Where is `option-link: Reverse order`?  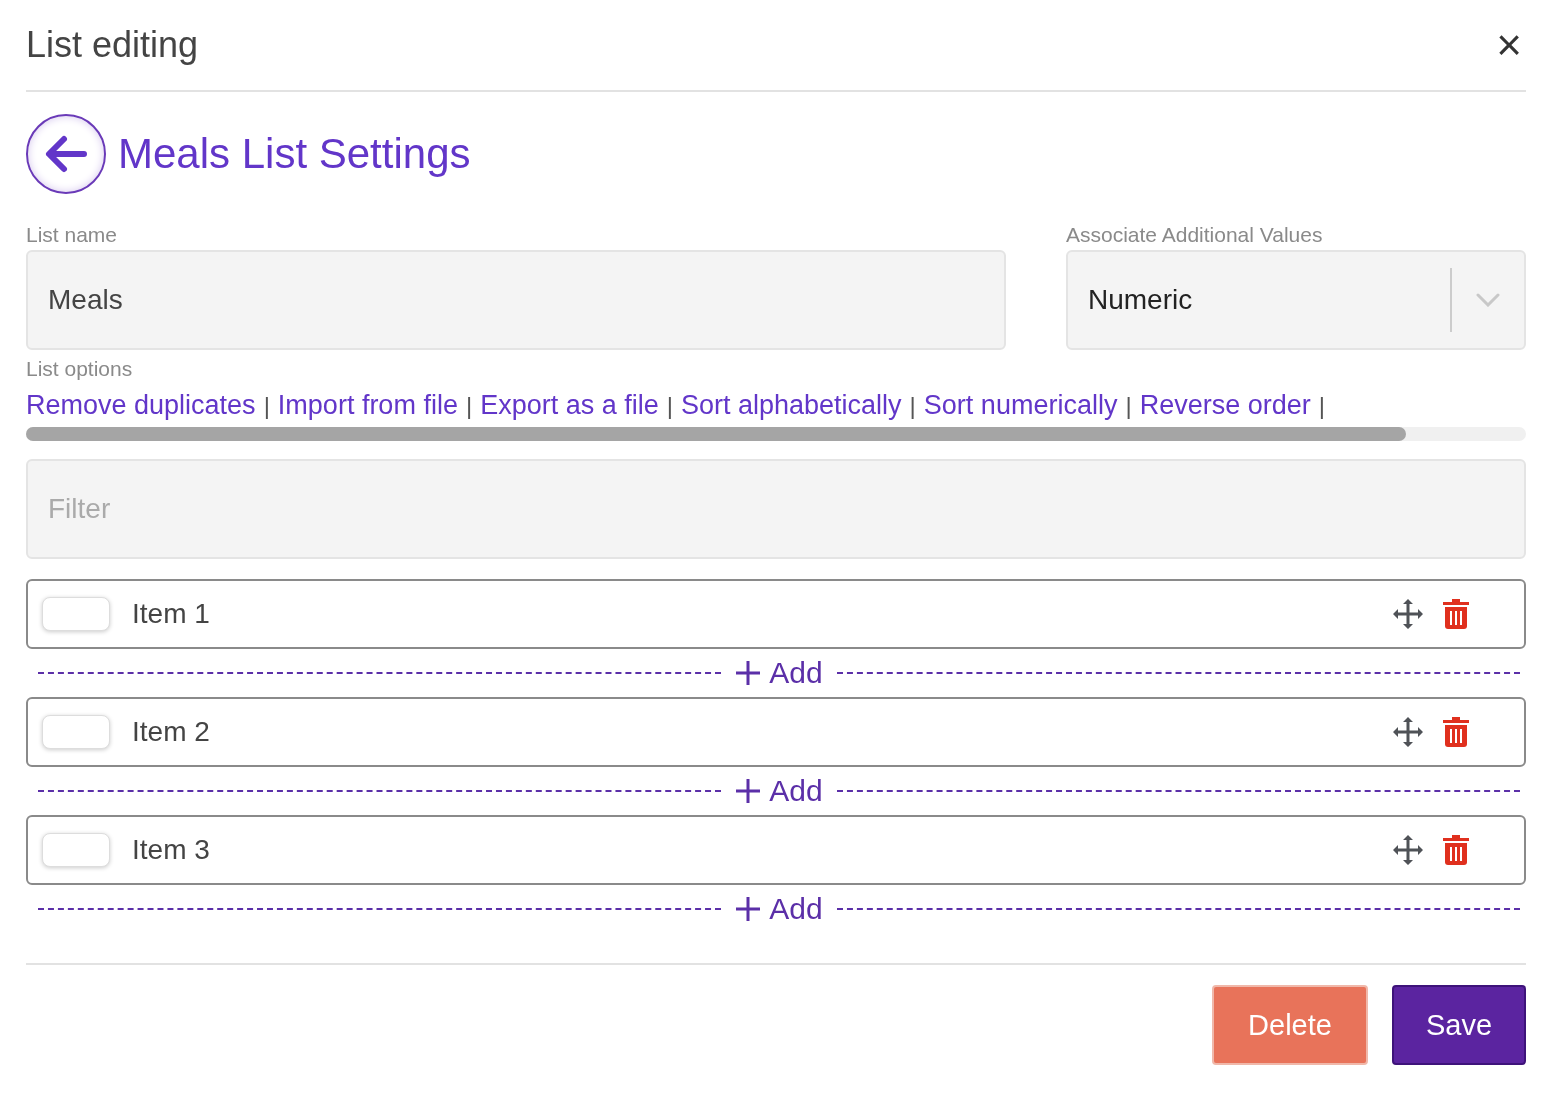 option-link: Reverse order is located at coordinates (1225, 405).